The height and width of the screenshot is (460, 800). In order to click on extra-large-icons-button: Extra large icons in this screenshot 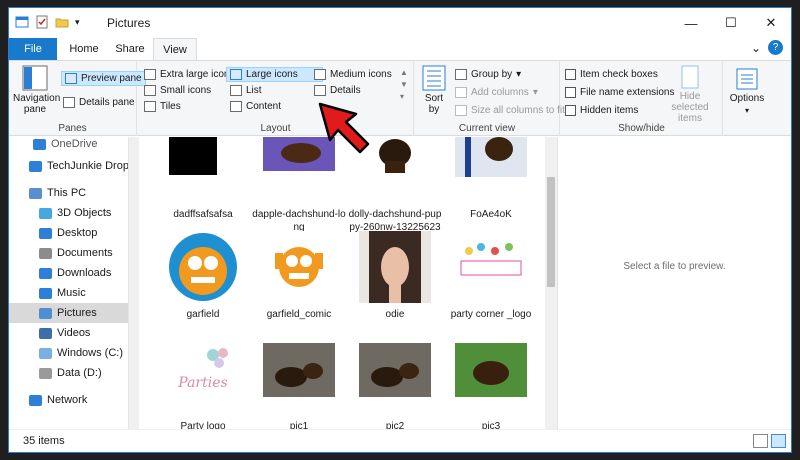, I will do `click(189, 74)`.